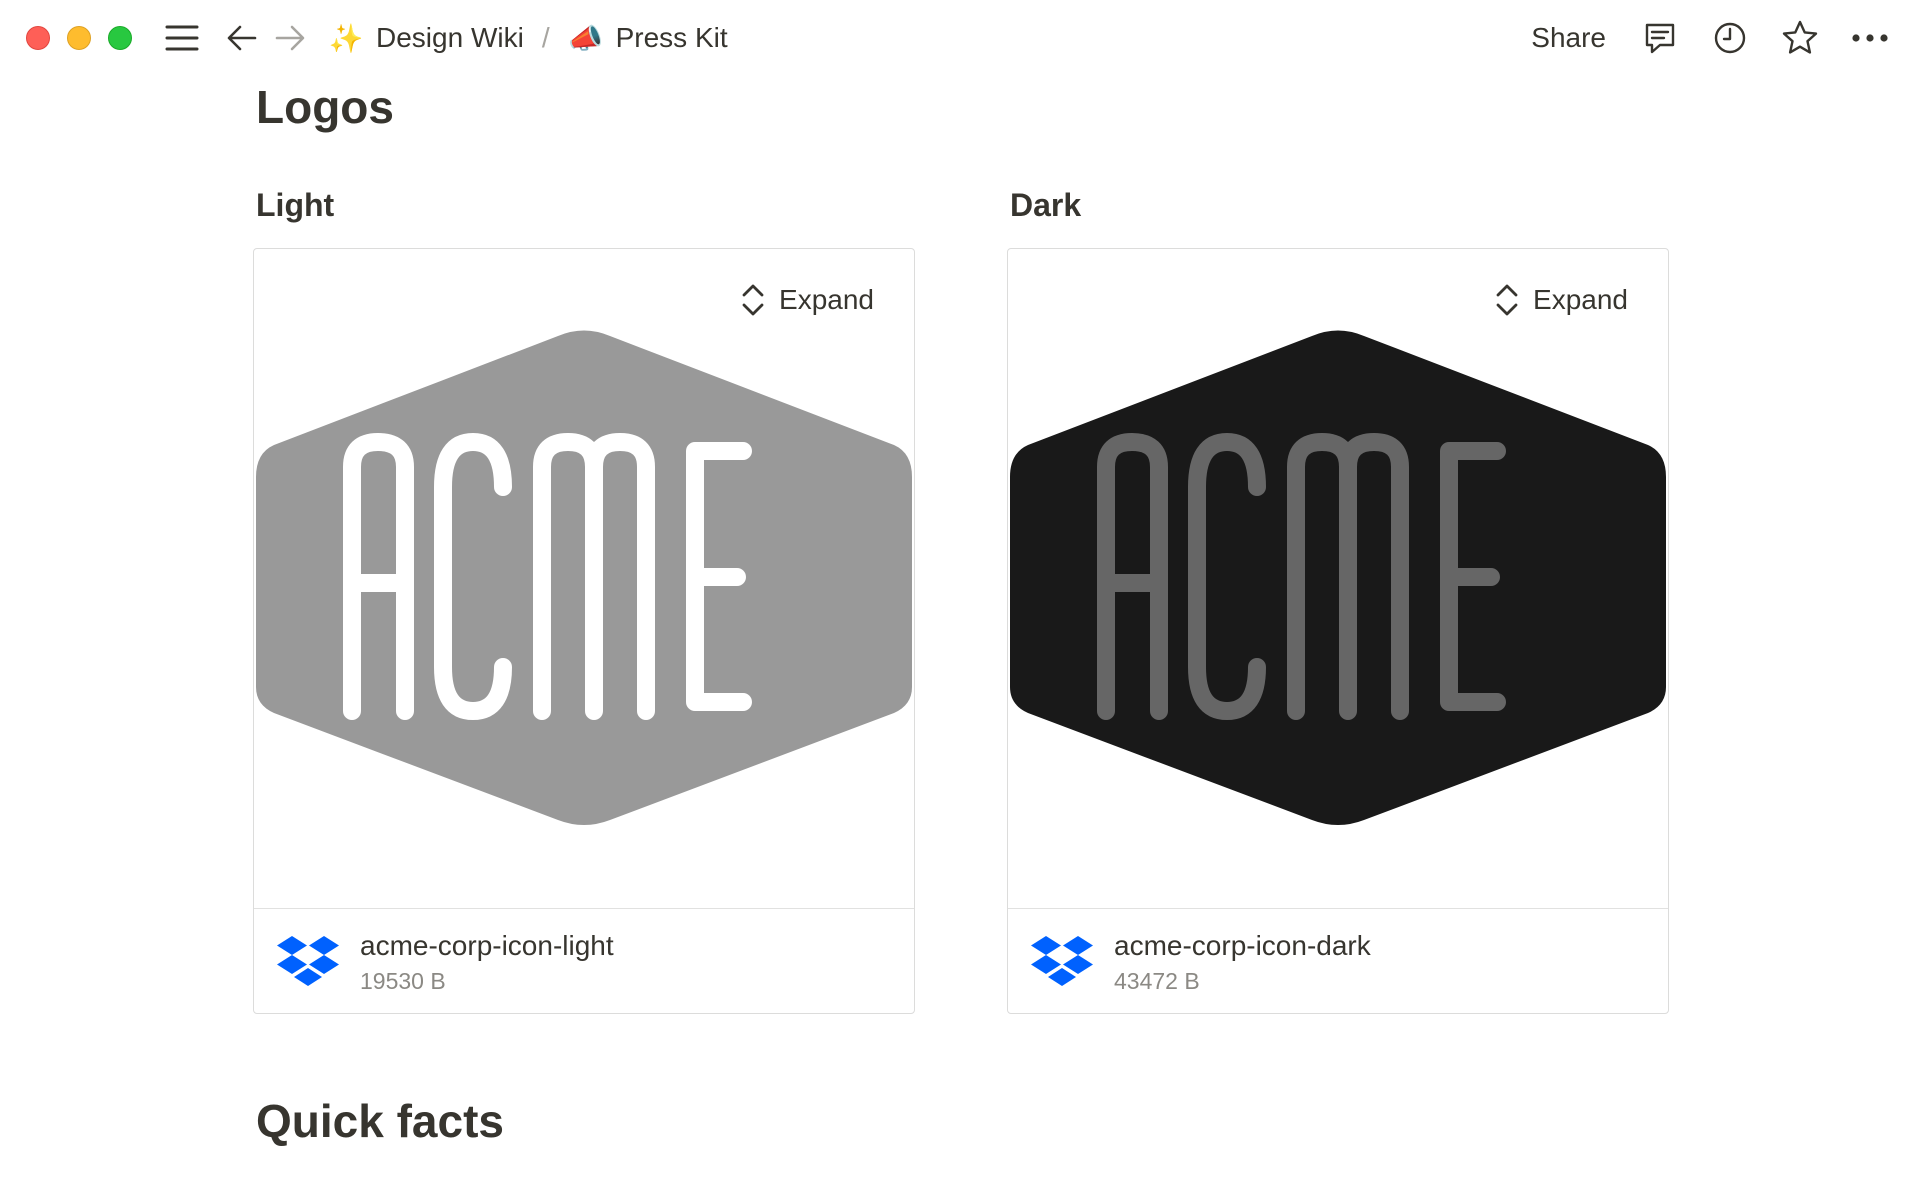  I want to click on favorite-button, so click(1800, 38).